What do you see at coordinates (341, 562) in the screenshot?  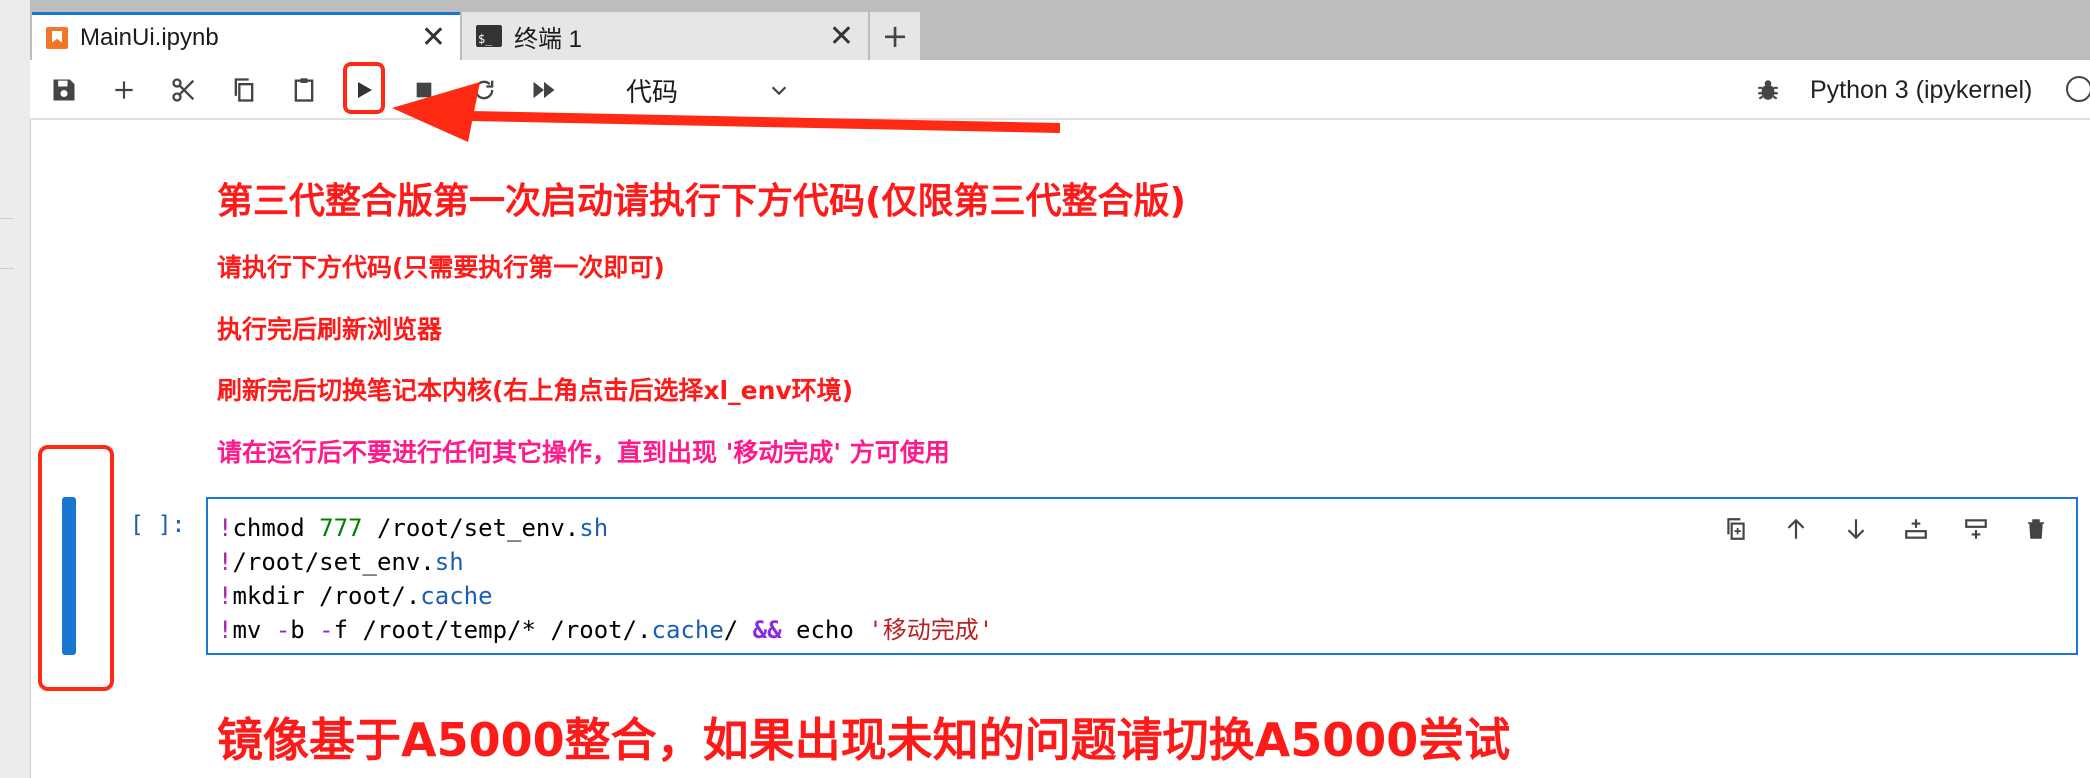 I see `code-line: !/root/set_env.sh` at bounding box center [341, 562].